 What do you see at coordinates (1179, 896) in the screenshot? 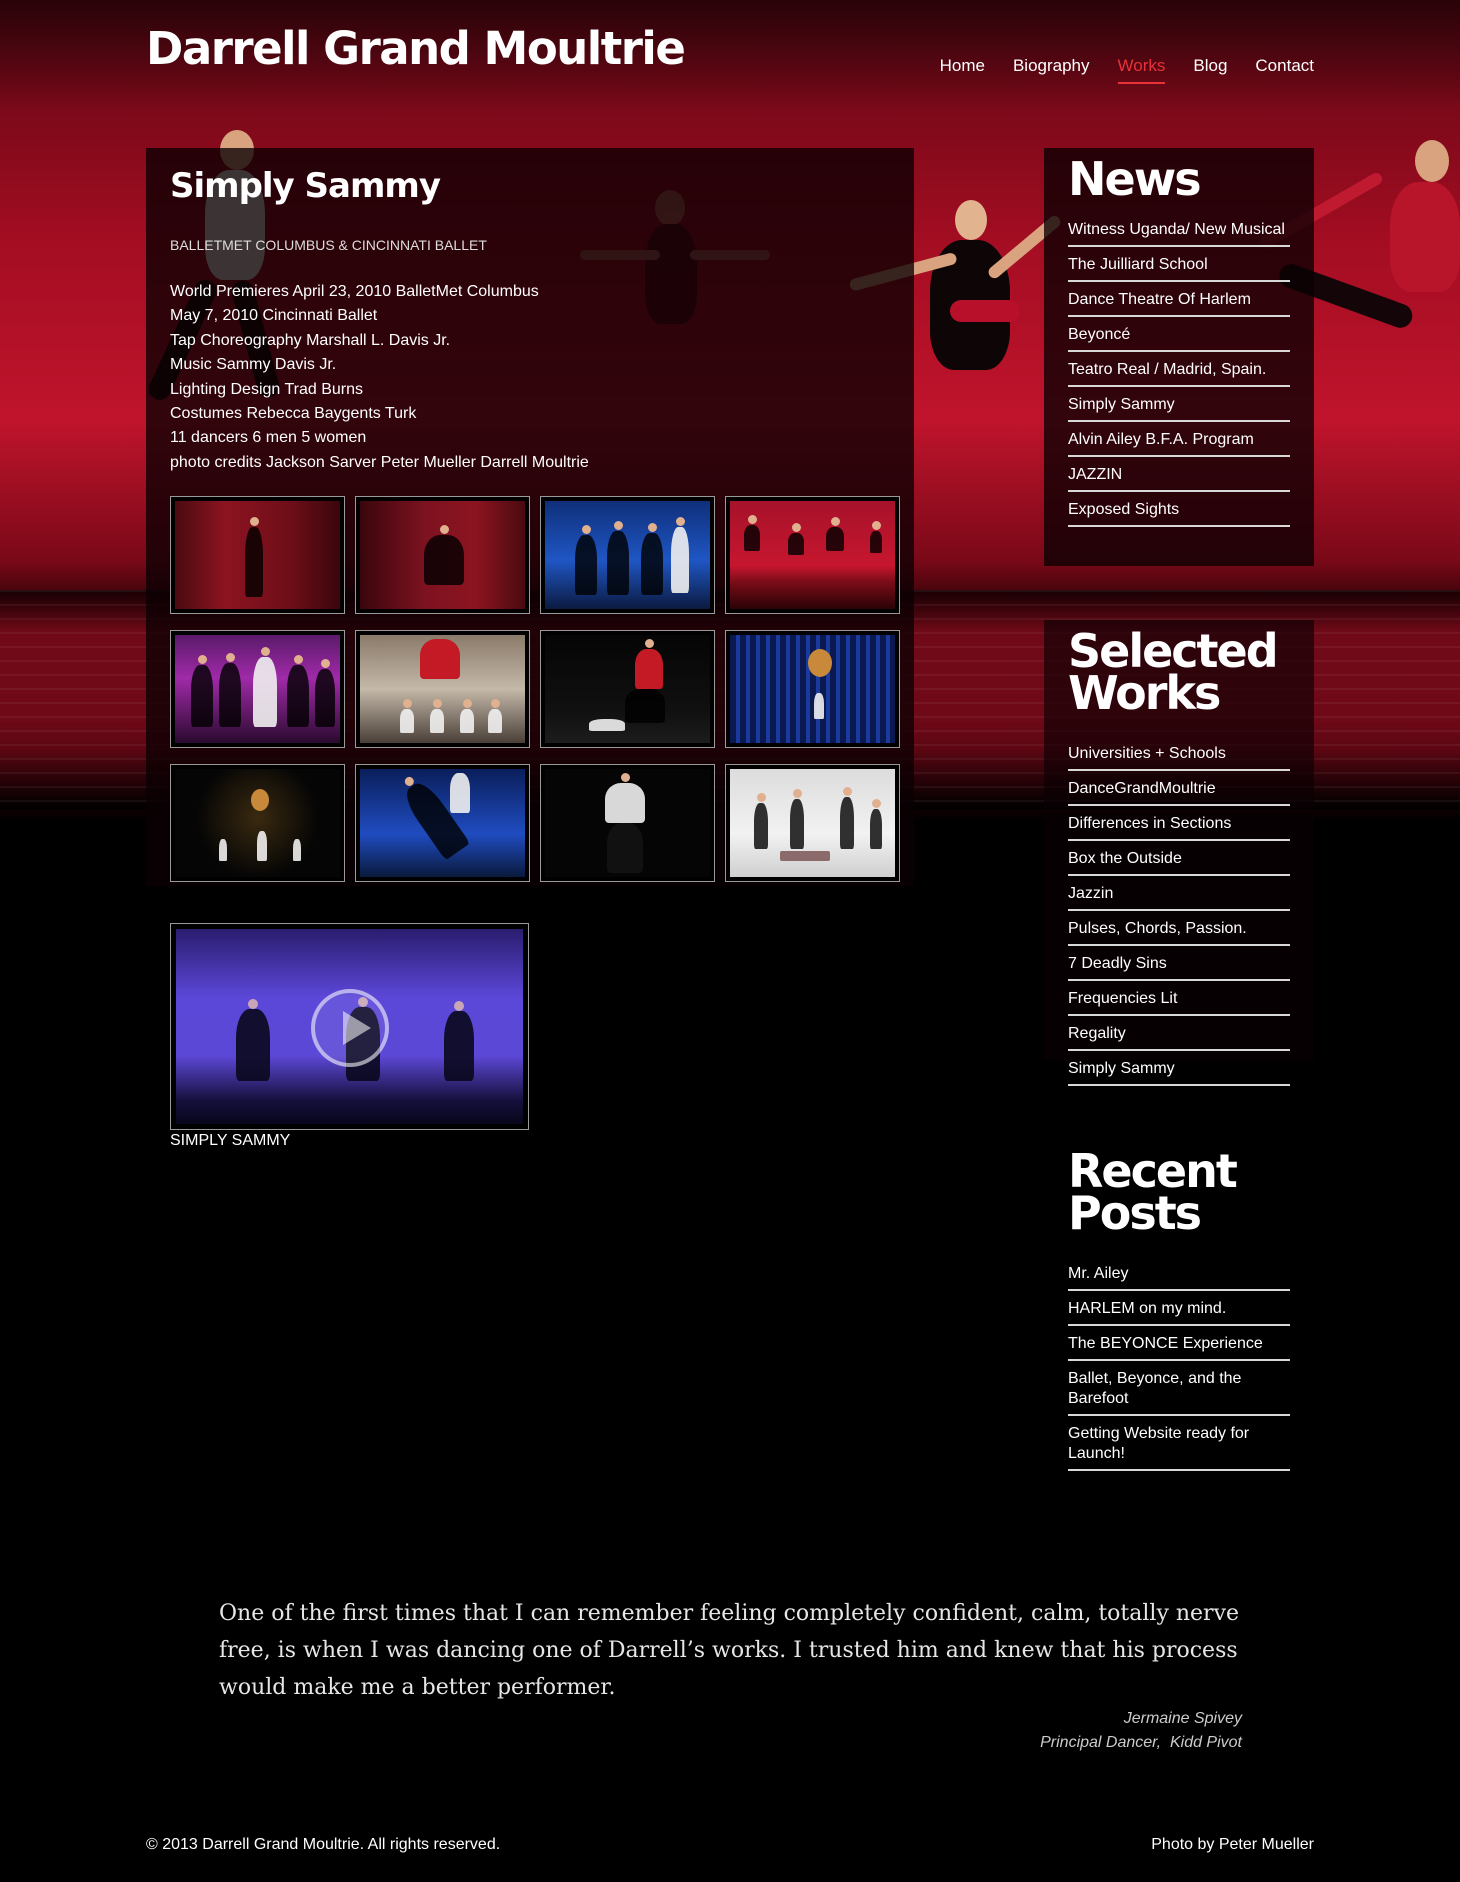
I see `selected-work-link: Jazzin` at bounding box center [1179, 896].